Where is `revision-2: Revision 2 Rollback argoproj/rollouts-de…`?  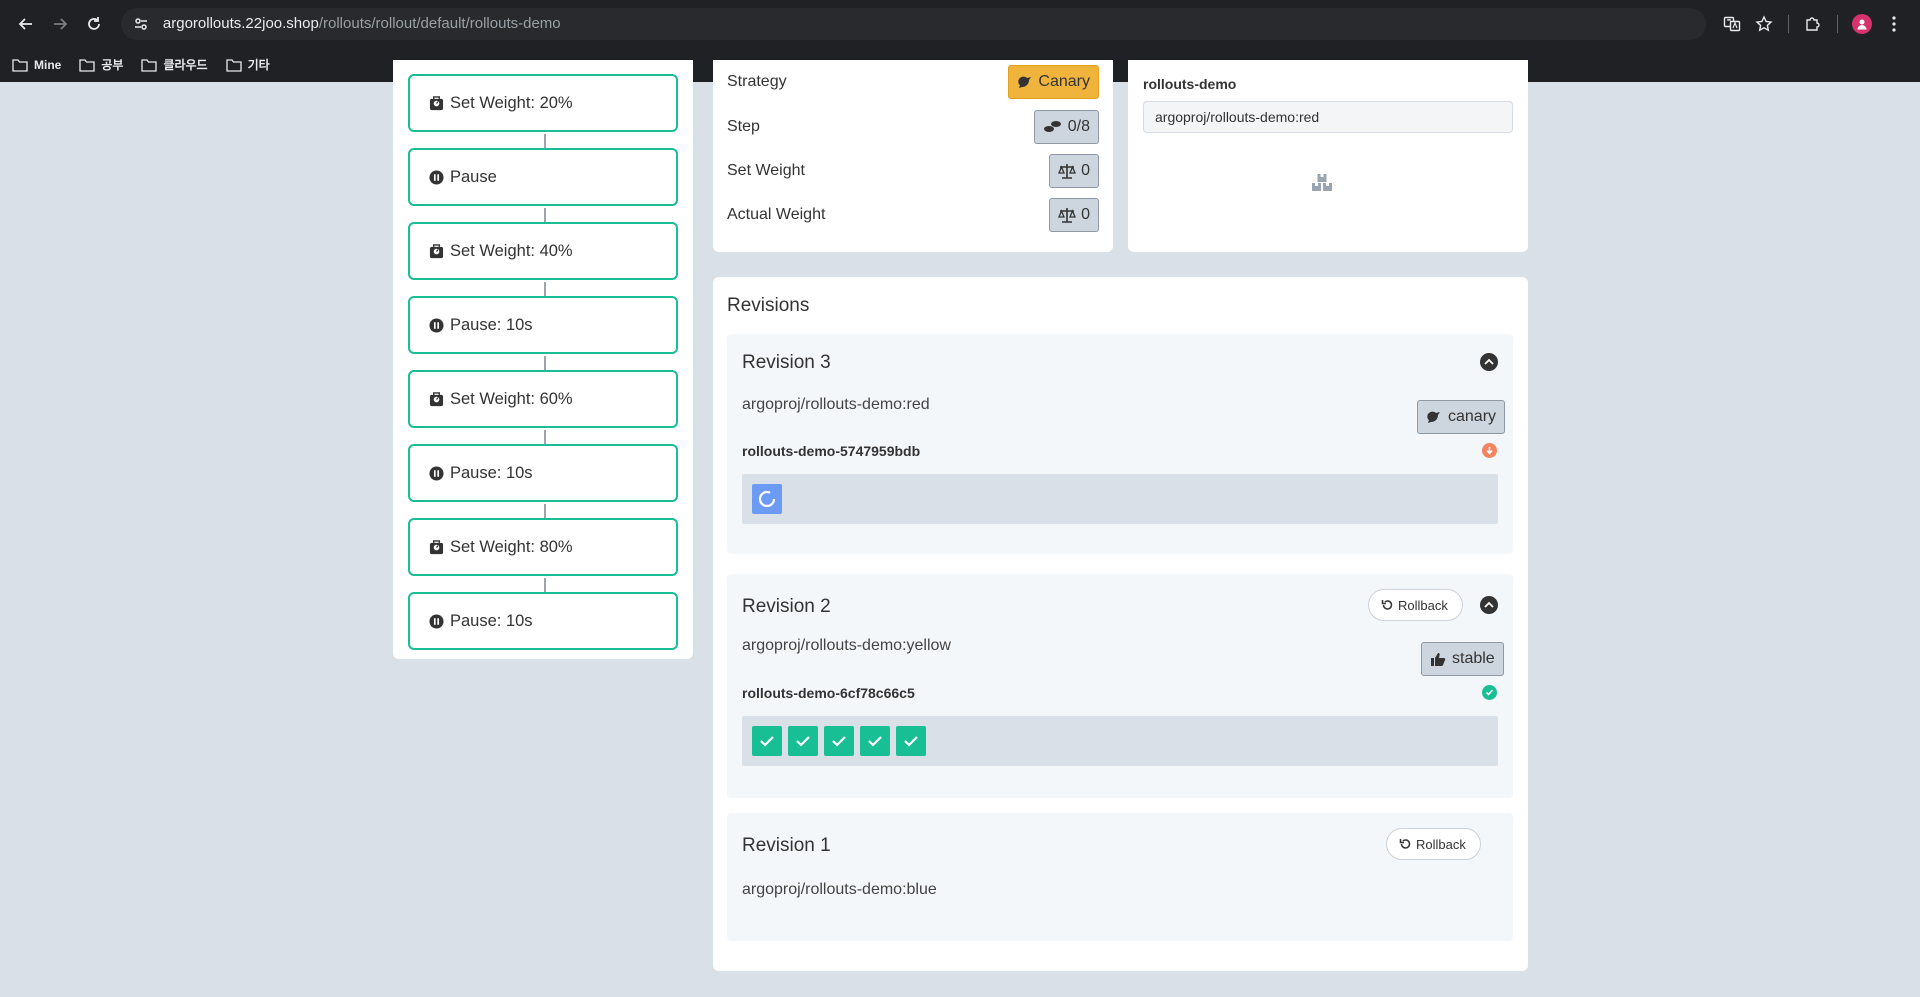
revision-2: Revision 2 Rollback argoproj/rollouts-de… is located at coordinates (1120, 686).